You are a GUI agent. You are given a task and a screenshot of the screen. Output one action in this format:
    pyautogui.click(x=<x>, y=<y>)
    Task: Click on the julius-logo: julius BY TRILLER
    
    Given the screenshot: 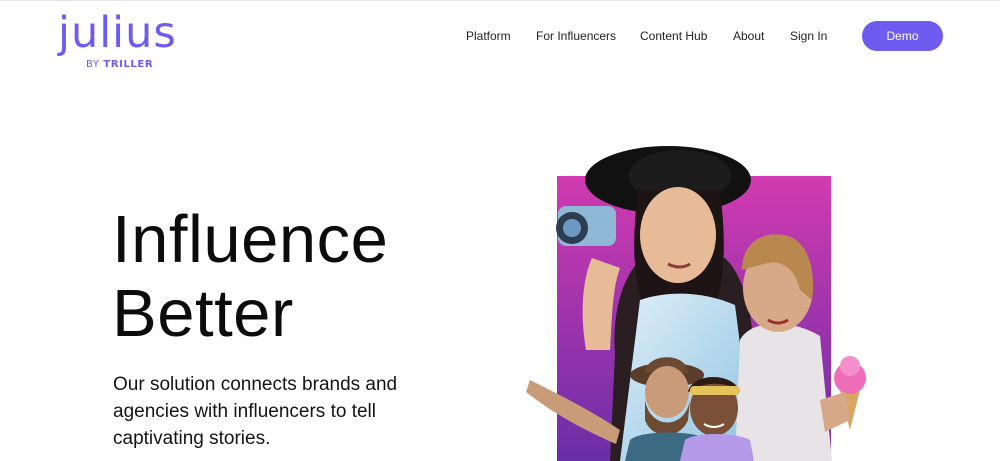 What is the action you would take?
    pyautogui.click(x=123, y=43)
    